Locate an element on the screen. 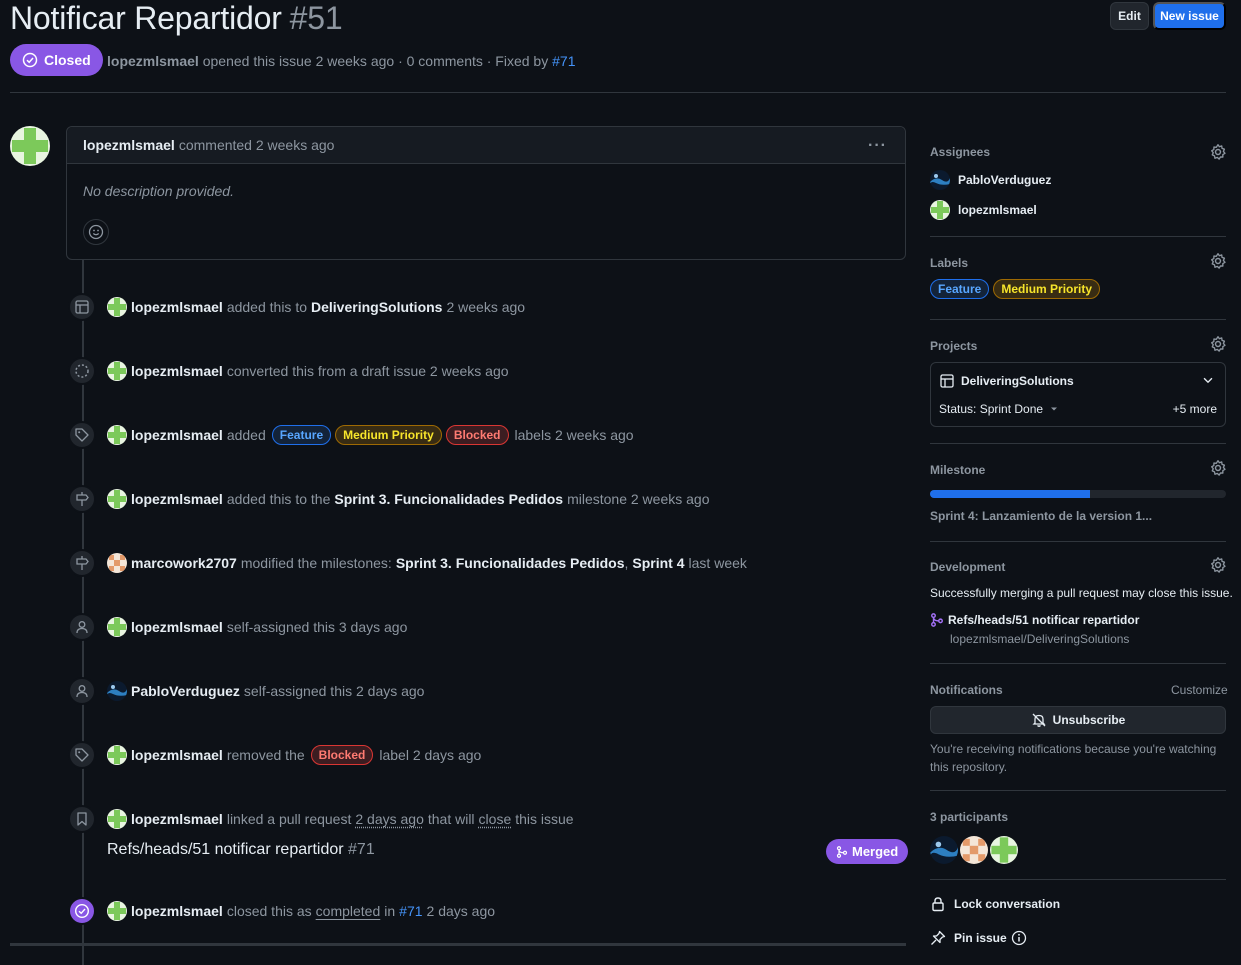 This screenshot has width=1241, height=965. customize-link: Customize is located at coordinates (1199, 690).